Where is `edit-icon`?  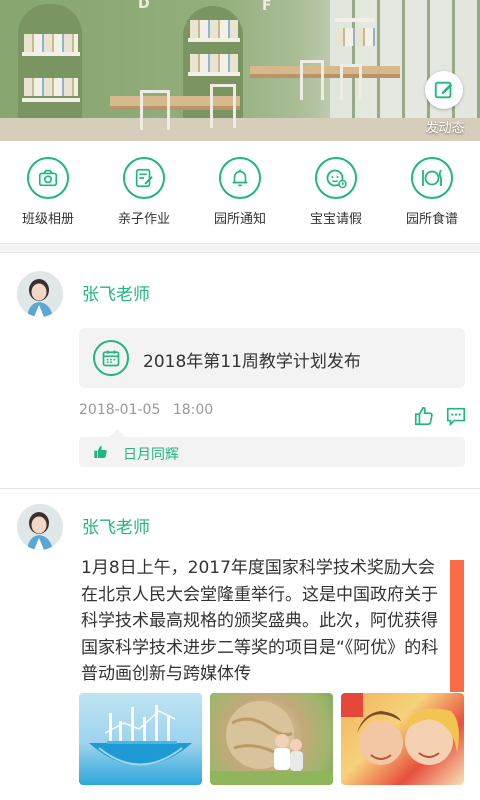 edit-icon is located at coordinates (443, 90).